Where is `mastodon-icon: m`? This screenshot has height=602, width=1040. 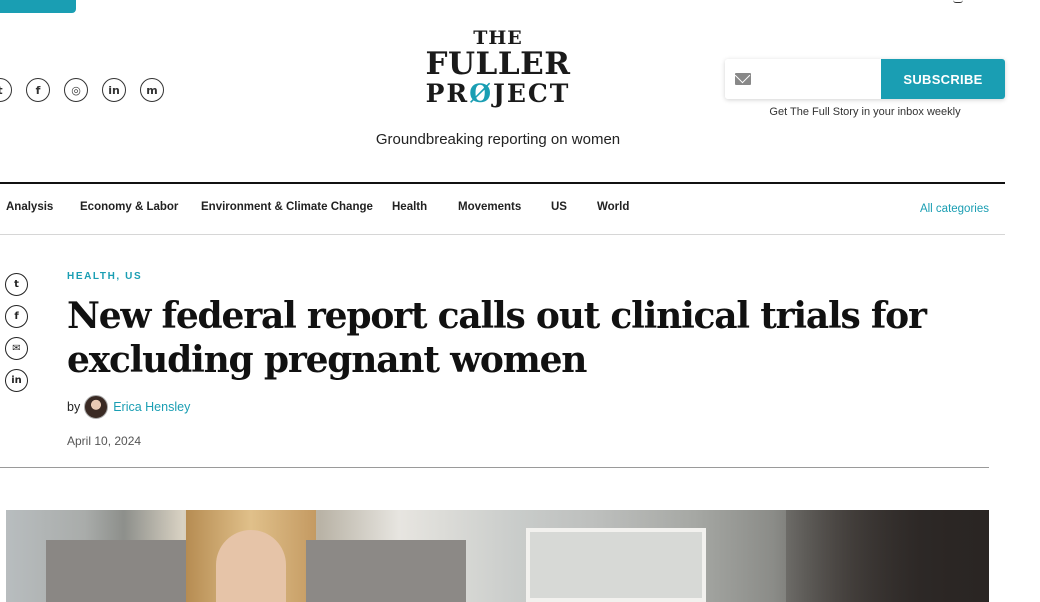
mastodon-icon: m is located at coordinates (152, 90).